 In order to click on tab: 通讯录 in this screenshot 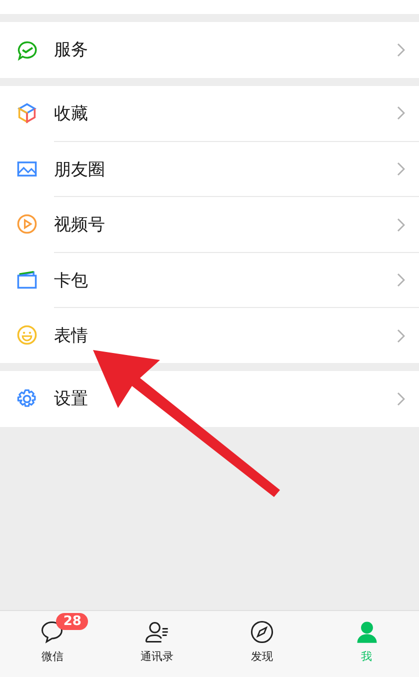, I will do `click(157, 644)`.